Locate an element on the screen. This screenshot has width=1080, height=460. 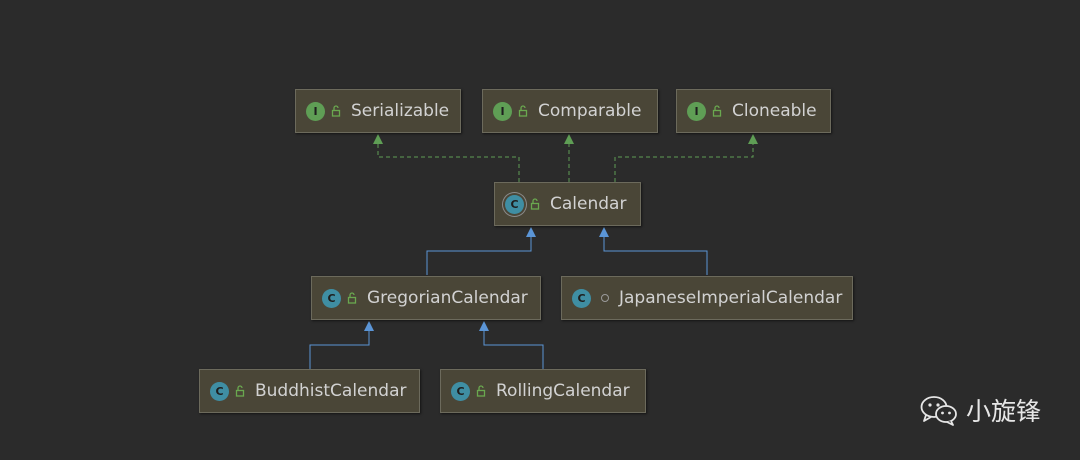
node-label: Serializable is located at coordinates (400, 111).